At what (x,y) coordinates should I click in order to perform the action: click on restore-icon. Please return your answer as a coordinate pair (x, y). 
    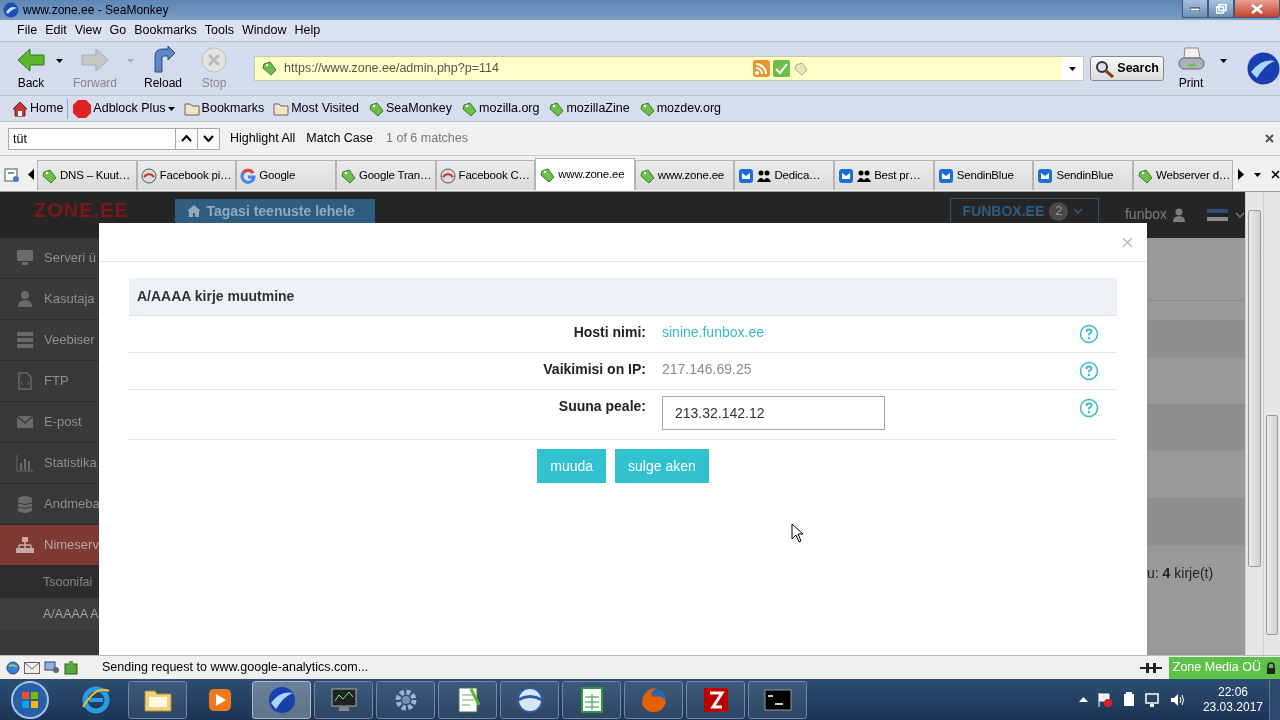
    Looking at the image, I should click on (1221, 8).